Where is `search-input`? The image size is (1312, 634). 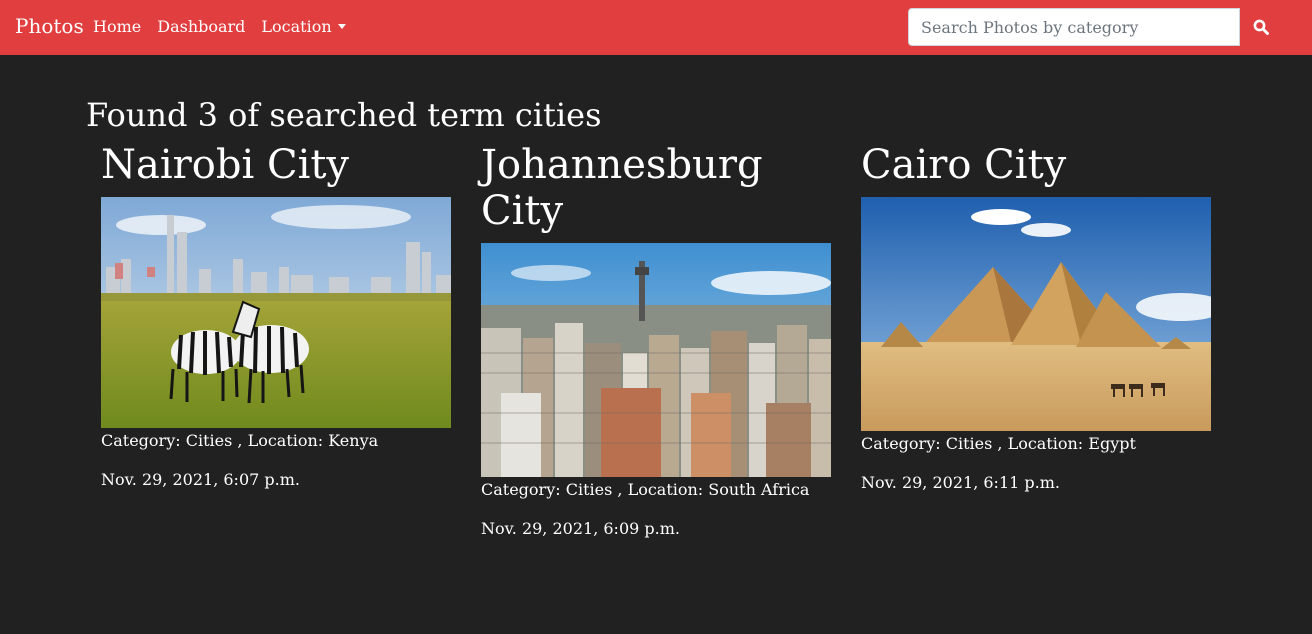
search-input is located at coordinates (1074, 27).